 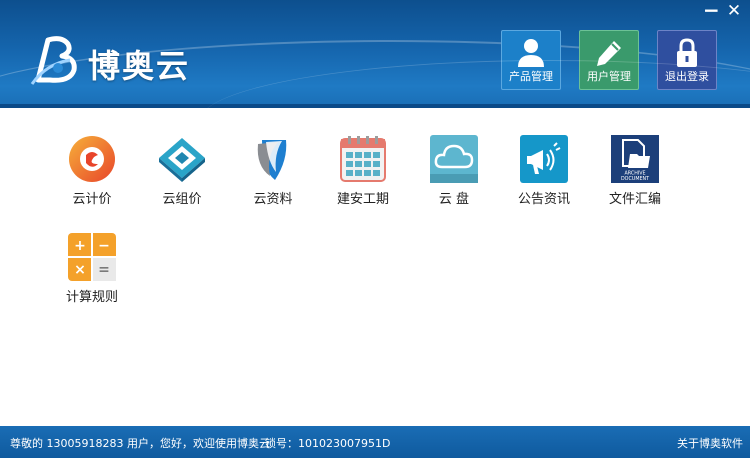 I want to click on cloud-documents-icon, so click(x=272, y=160).